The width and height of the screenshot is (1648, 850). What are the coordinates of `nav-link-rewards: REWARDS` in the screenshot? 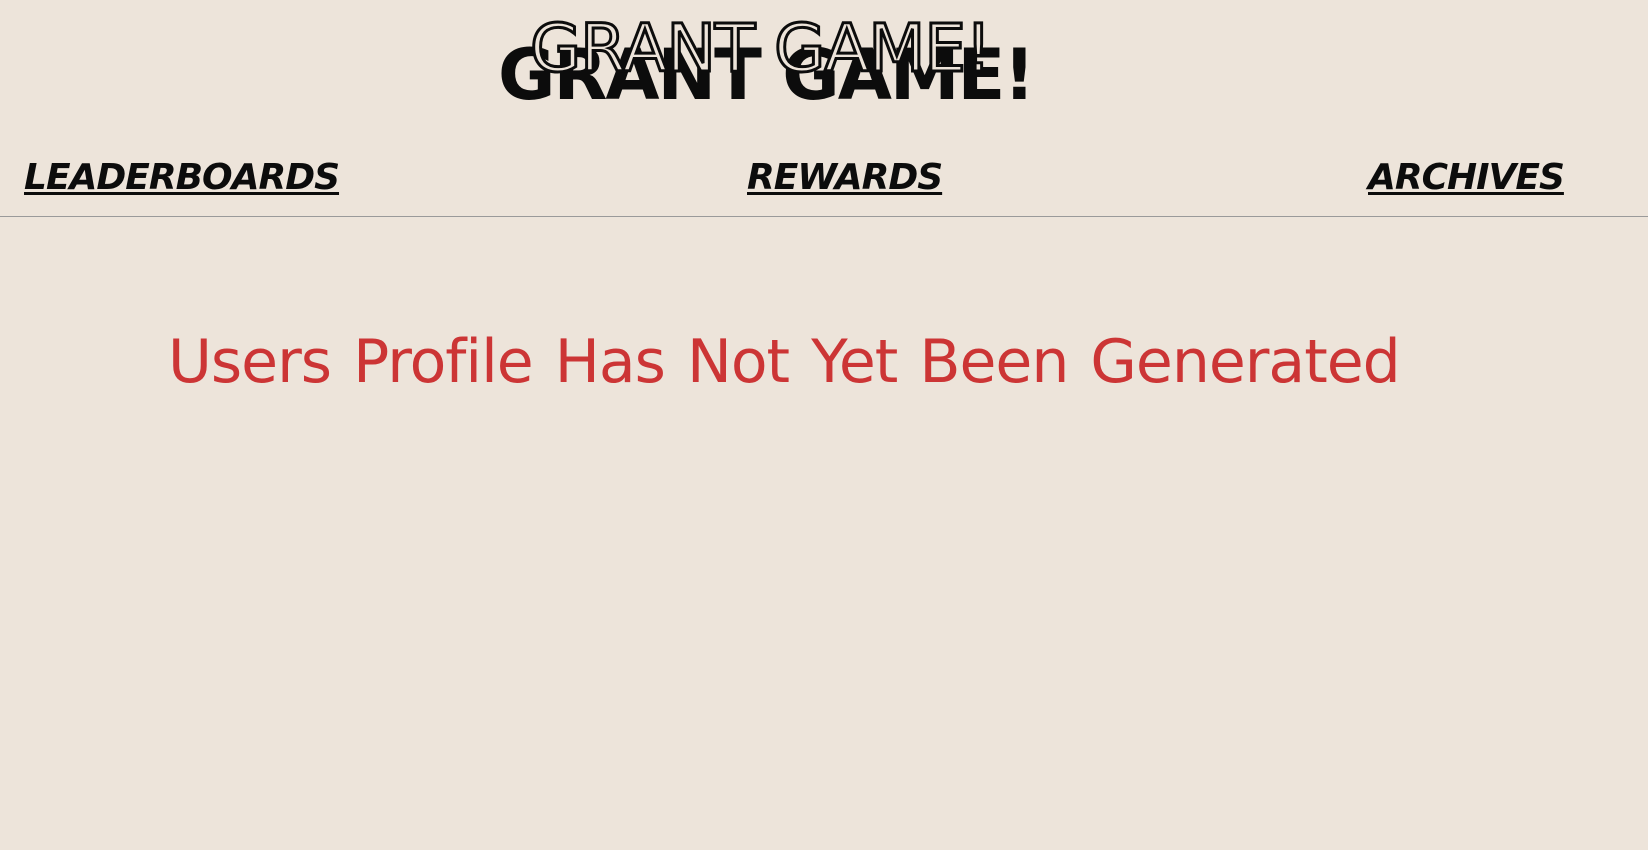 It's located at (845, 178).